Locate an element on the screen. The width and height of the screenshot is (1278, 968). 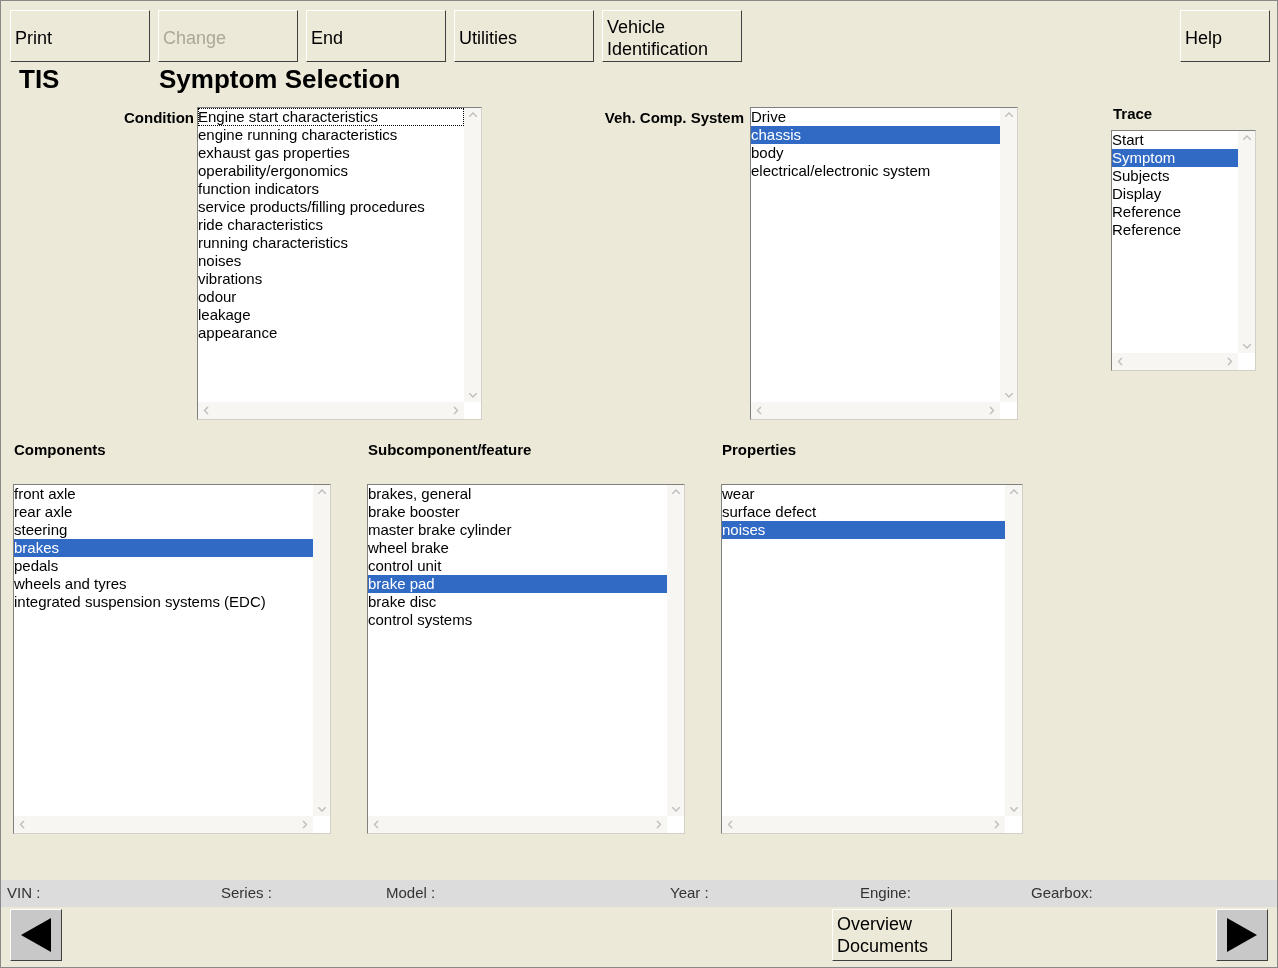
left-triangle-icon is located at coordinates (36, 935).